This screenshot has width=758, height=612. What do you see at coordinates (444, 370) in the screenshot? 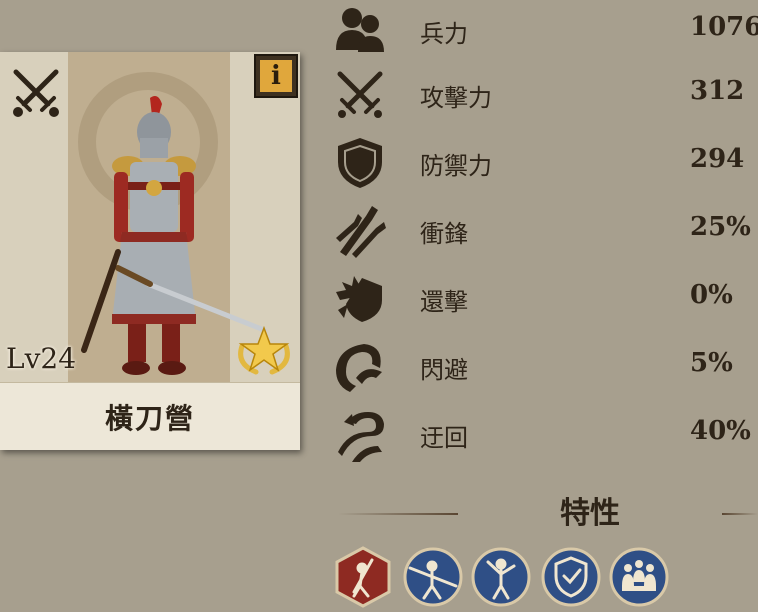
I see `stat-label-evasion: 閃避` at bounding box center [444, 370].